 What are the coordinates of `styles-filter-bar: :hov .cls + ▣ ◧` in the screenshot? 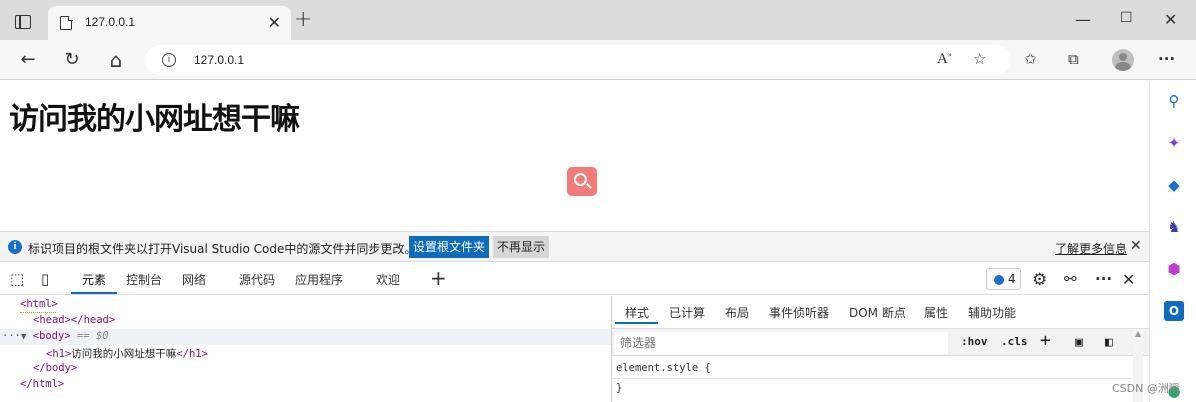 It's located at (880, 342).